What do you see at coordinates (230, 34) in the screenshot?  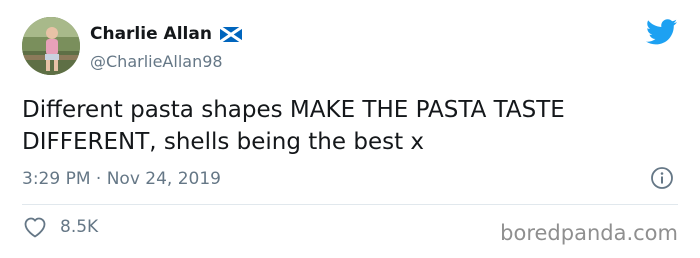 I see `scotland-flag-icon` at bounding box center [230, 34].